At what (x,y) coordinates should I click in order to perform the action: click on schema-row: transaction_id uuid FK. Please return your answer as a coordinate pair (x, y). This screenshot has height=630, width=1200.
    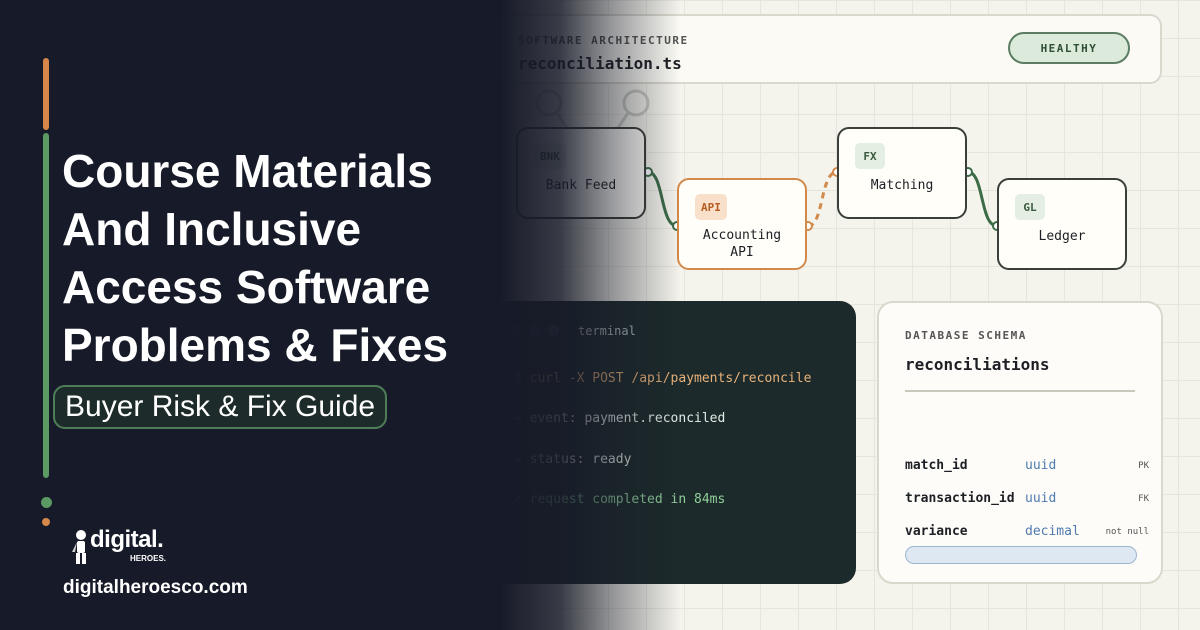
    Looking at the image, I should click on (1027, 501).